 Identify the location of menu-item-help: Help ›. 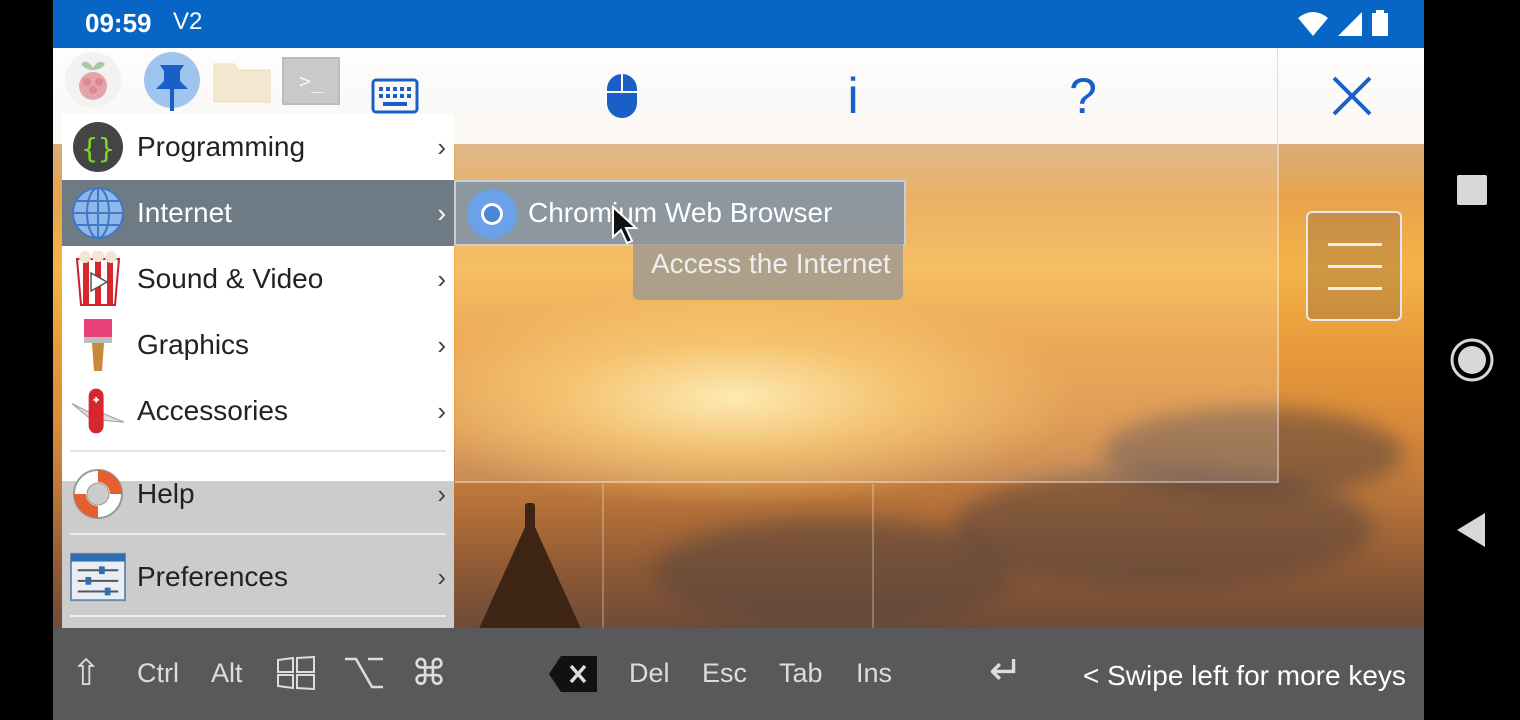
(258, 494).